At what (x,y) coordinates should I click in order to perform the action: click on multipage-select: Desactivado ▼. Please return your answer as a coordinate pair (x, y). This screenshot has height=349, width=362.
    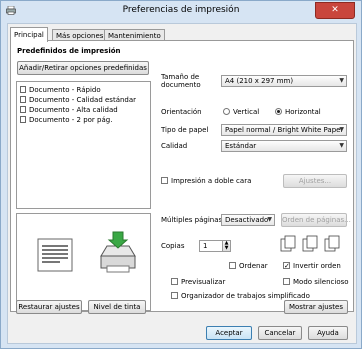
    Looking at the image, I should click on (248, 220).